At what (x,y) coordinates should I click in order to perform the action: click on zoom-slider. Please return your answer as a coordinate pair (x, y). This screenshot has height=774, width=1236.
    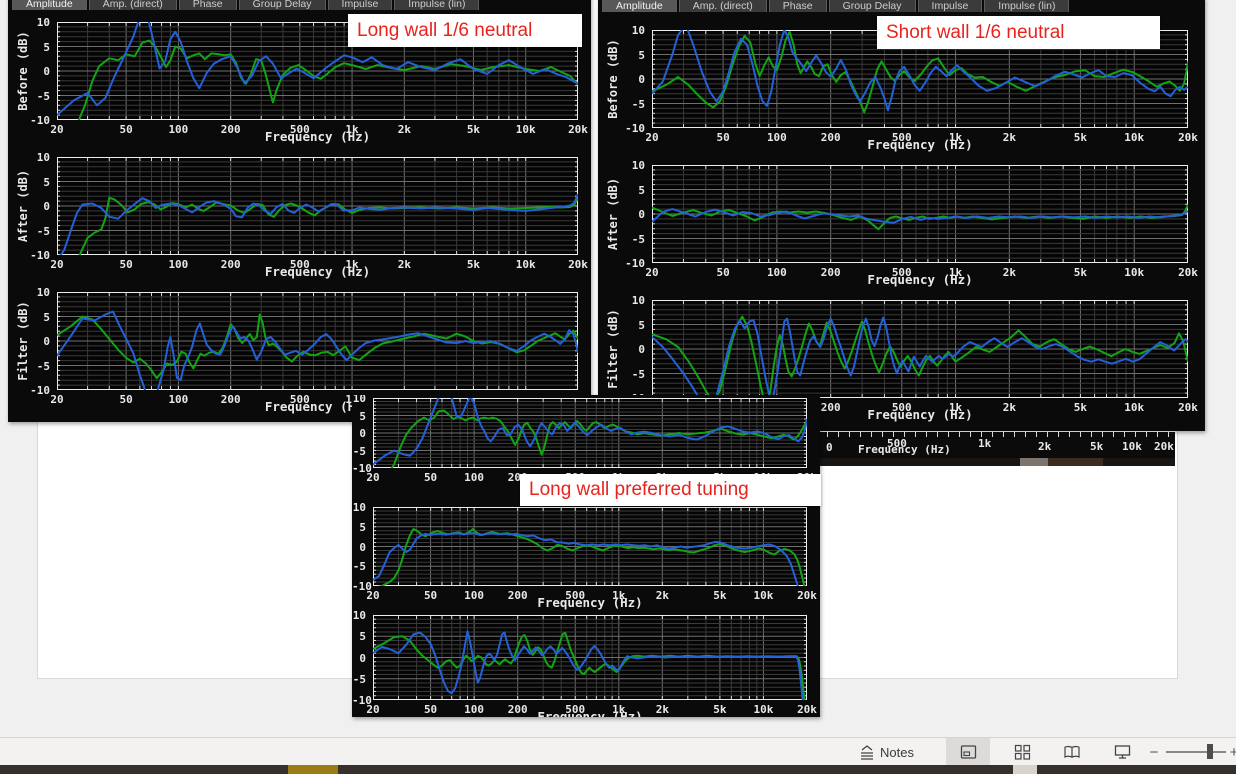
    Looking at the image, I should click on (1196, 752).